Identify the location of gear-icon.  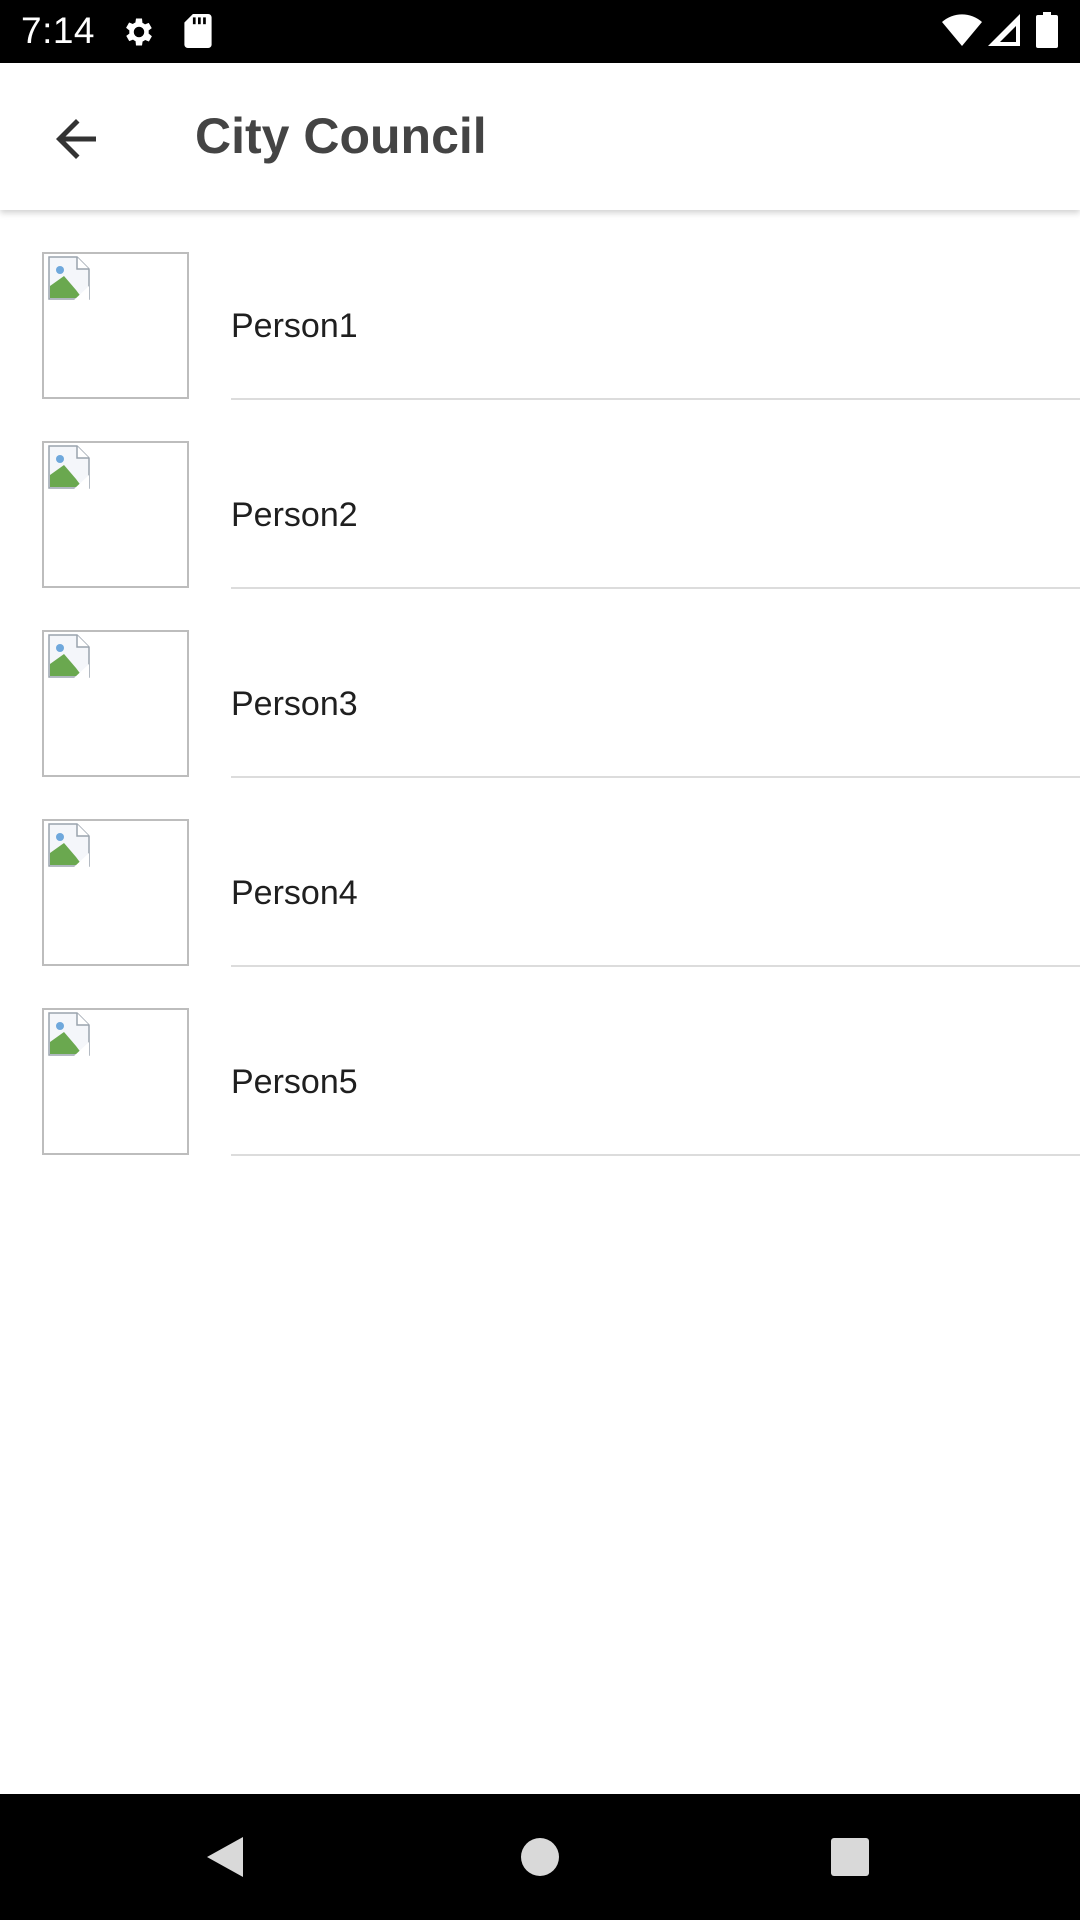
(139, 32).